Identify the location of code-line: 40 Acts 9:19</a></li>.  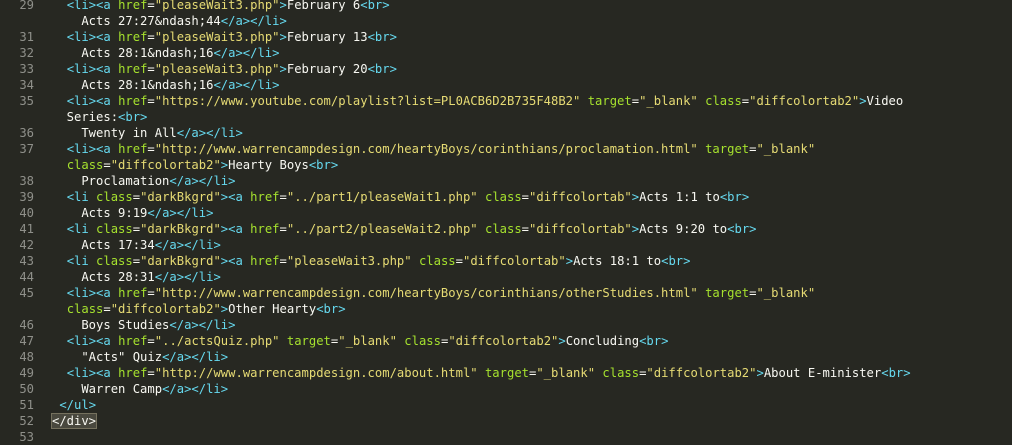
(506, 213).